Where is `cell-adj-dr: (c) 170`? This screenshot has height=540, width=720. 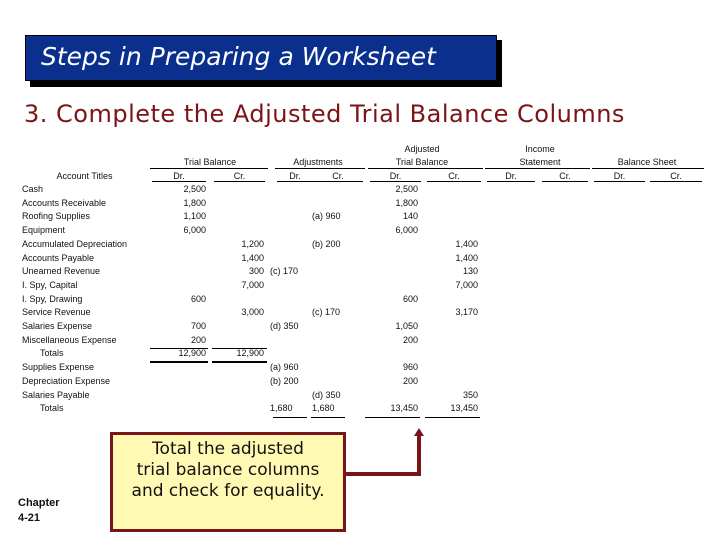
cell-adj-dr: (c) 170 is located at coordinates (284, 271).